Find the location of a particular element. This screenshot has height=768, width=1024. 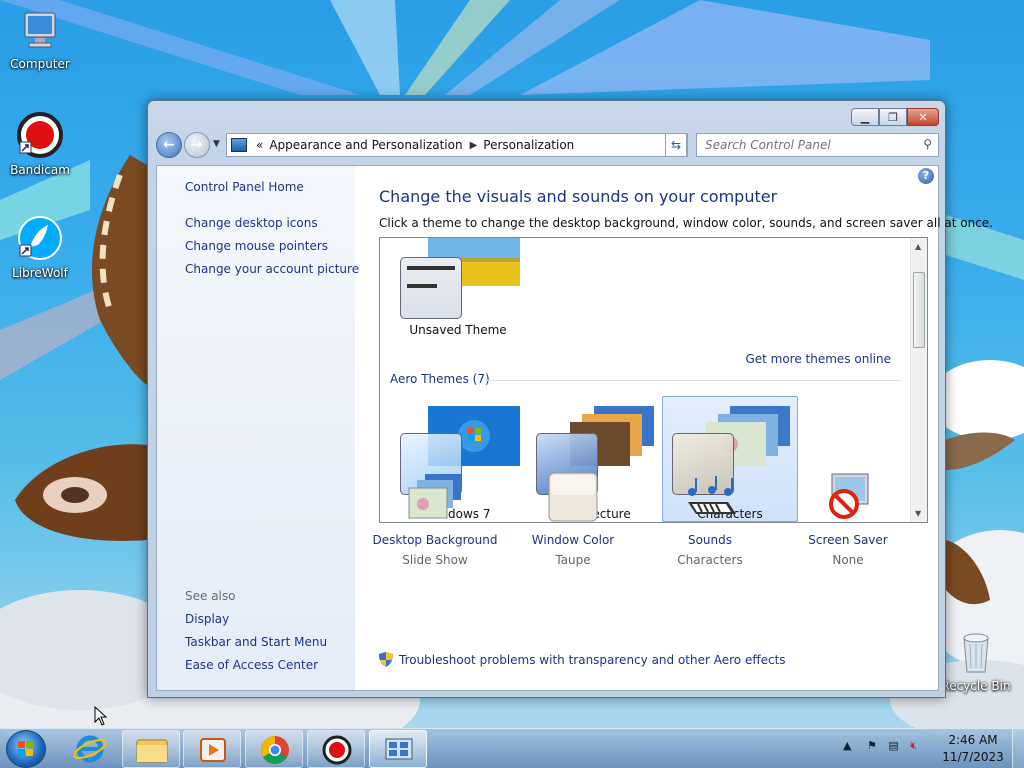

theme-unsaved: Unsaved Theme is located at coordinates (458, 287).